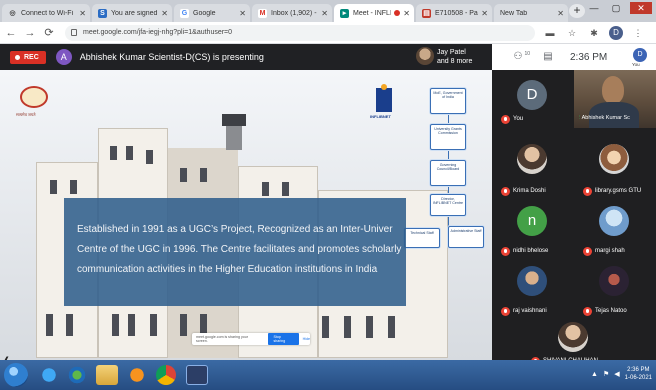 The width and height of the screenshot is (656, 390). Describe the element at coordinates (74, 32) in the screenshot. I see `lock-icon` at that location.